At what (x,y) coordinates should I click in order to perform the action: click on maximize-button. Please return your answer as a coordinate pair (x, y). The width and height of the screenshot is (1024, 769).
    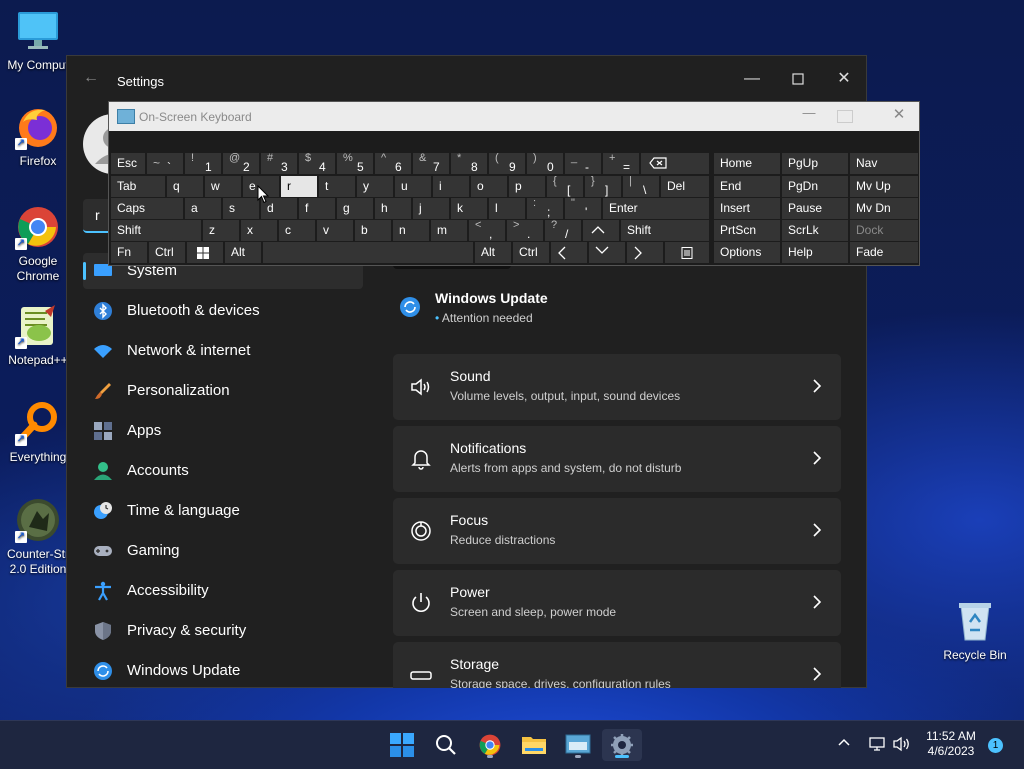
    Looking at the image, I should click on (798, 79).